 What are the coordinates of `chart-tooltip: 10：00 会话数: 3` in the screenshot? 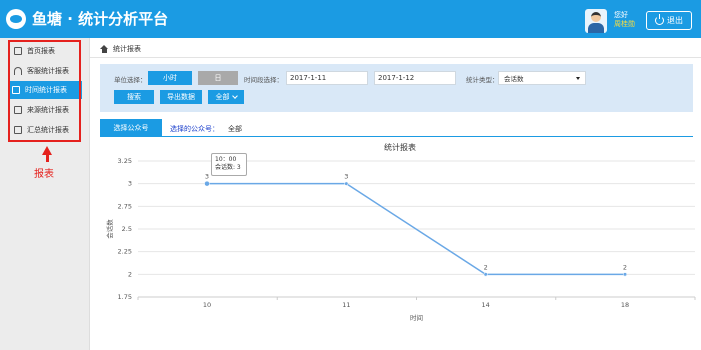 It's located at (229, 164).